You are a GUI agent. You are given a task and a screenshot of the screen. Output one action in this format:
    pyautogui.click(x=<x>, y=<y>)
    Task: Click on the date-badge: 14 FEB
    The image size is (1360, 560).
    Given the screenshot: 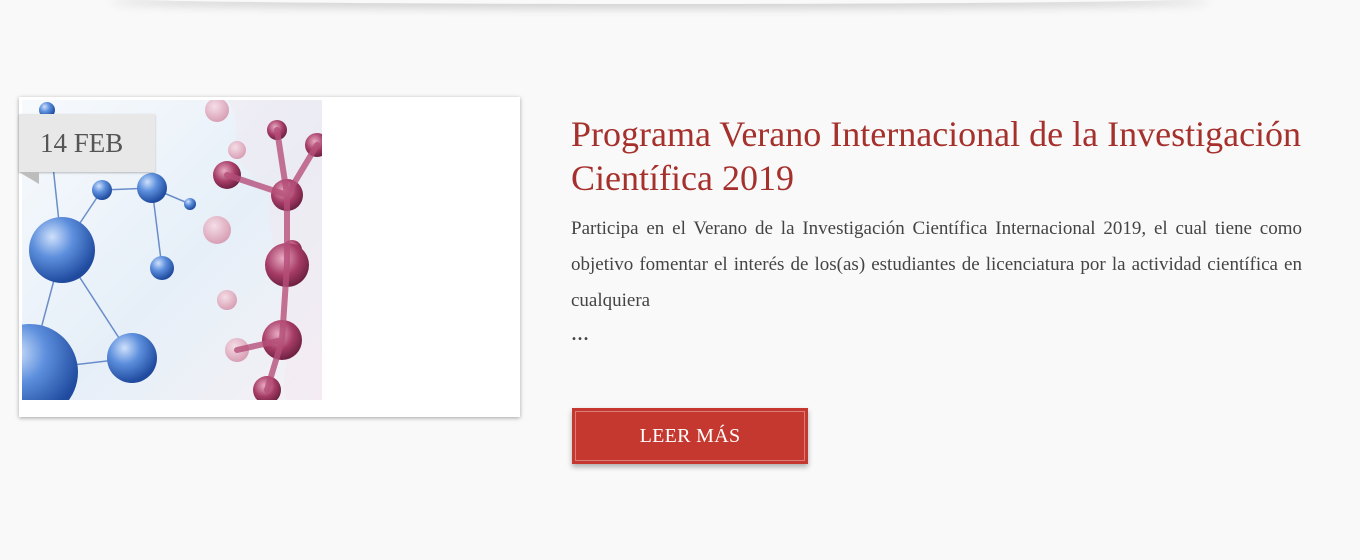 What is the action you would take?
    pyautogui.click(x=87, y=143)
    